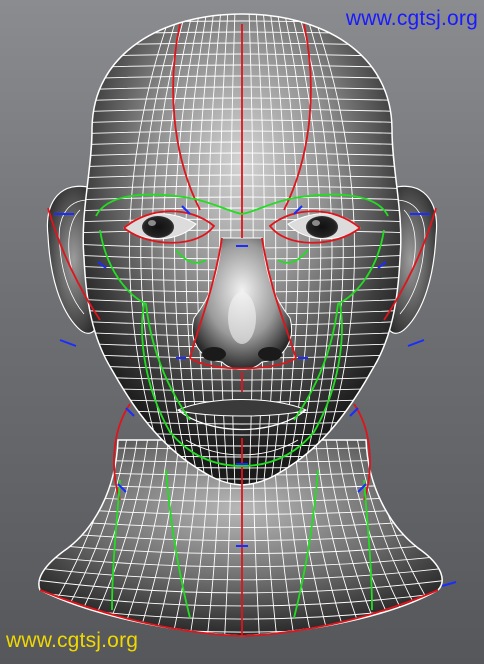 The image size is (484, 664). I want to click on watermark-bottom: www.cgtsj.org, so click(72, 640).